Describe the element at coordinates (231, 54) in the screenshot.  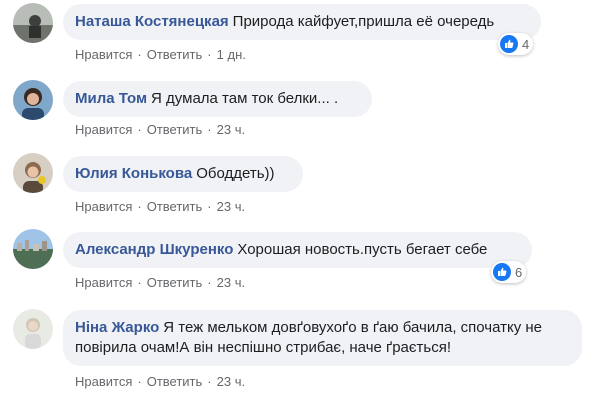
I see `comment-time: 1 дн.` at that location.